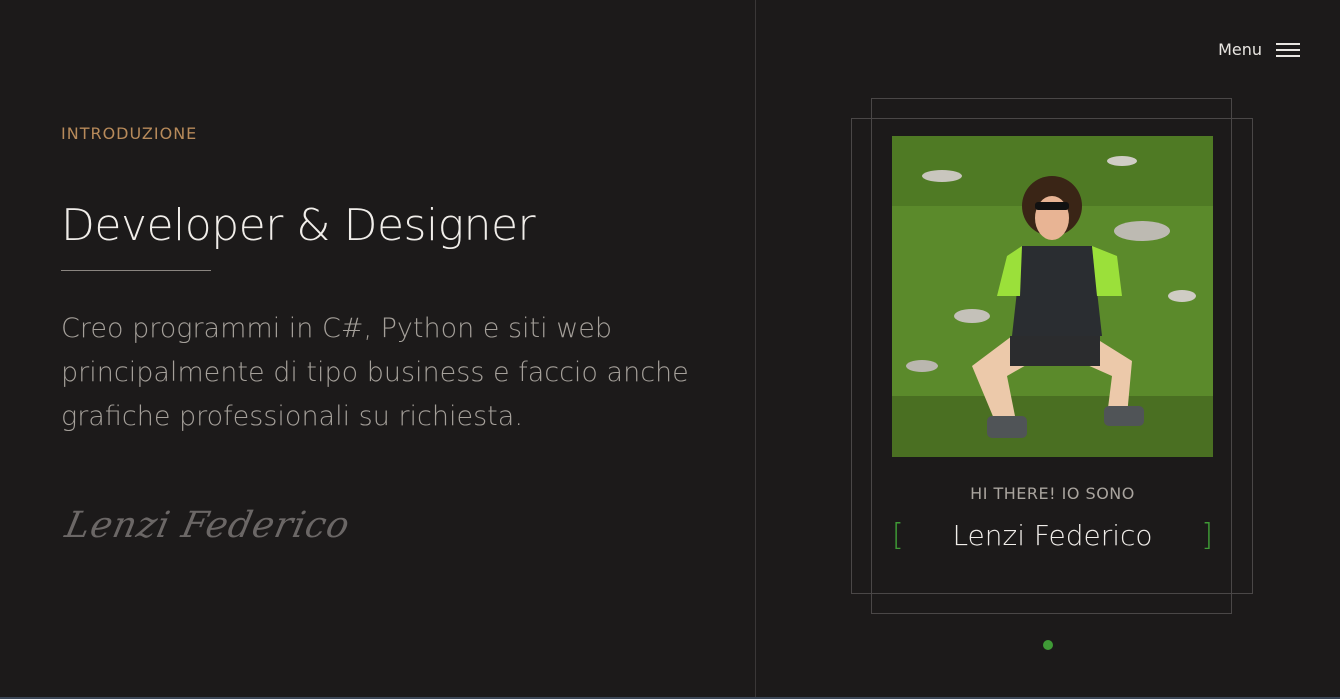  What do you see at coordinates (129, 133) in the screenshot?
I see `section-eyebrow: INTRODUZIONE` at bounding box center [129, 133].